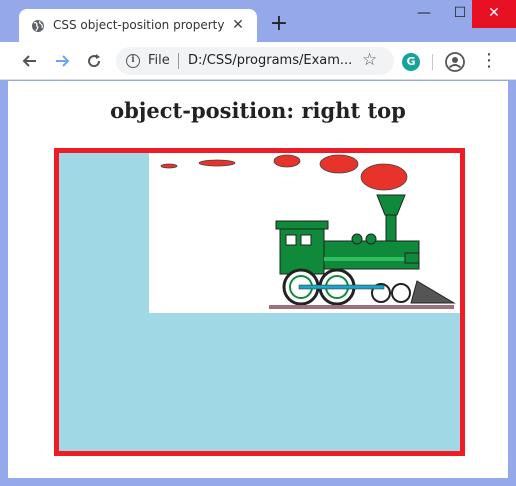 This screenshot has height=486, width=516. What do you see at coordinates (391, 228) in the screenshot?
I see `smokestack-base` at bounding box center [391, 228].